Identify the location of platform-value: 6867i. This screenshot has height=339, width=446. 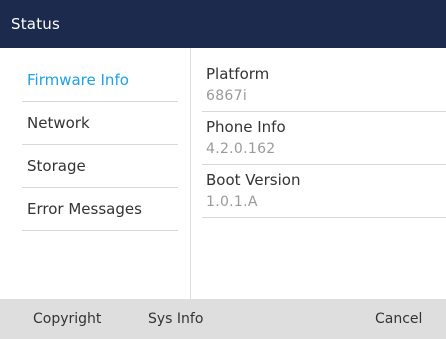
(227, 96).